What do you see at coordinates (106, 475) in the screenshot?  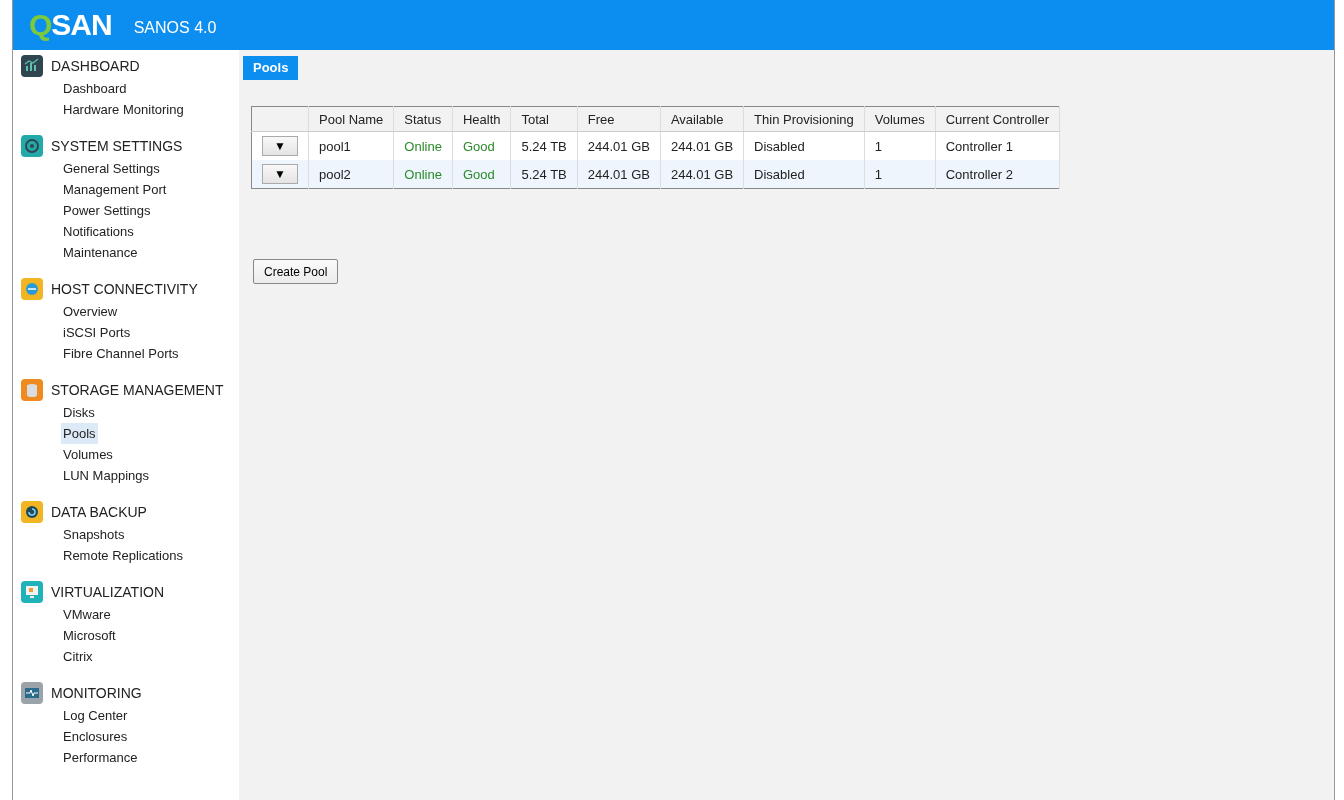 I see `sidebar-item: LUN Mappings` at bounding box center [106, 475].